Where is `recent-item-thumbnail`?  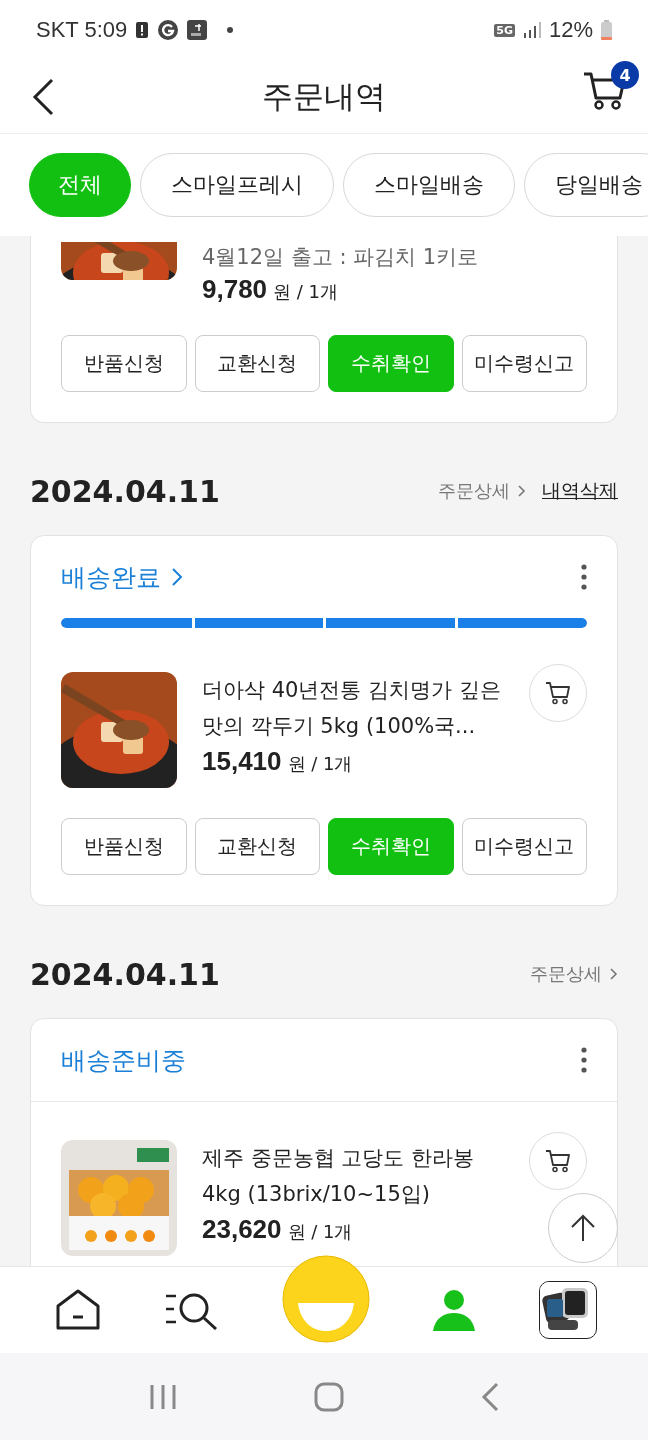
recent-item-thumbnail is located at coordinates (567, 1310).